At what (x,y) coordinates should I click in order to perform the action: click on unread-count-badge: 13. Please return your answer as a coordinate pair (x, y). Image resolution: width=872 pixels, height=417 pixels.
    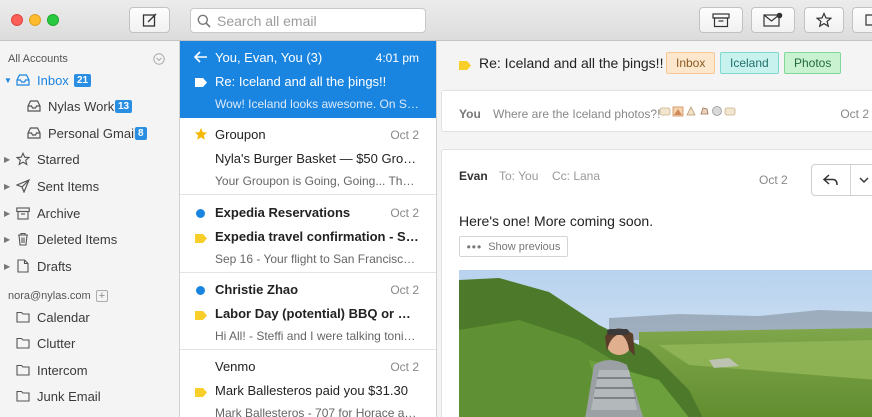
    Looking at the image, I should click on (124, 106).